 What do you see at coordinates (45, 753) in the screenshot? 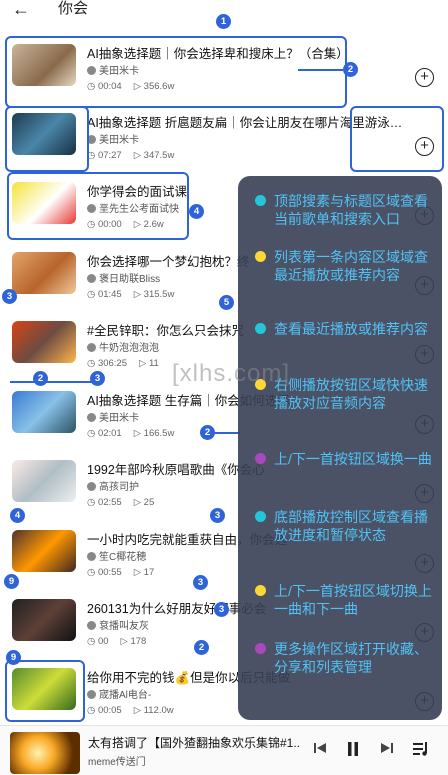
I see `album-cover` at bounding box center [45, 753].